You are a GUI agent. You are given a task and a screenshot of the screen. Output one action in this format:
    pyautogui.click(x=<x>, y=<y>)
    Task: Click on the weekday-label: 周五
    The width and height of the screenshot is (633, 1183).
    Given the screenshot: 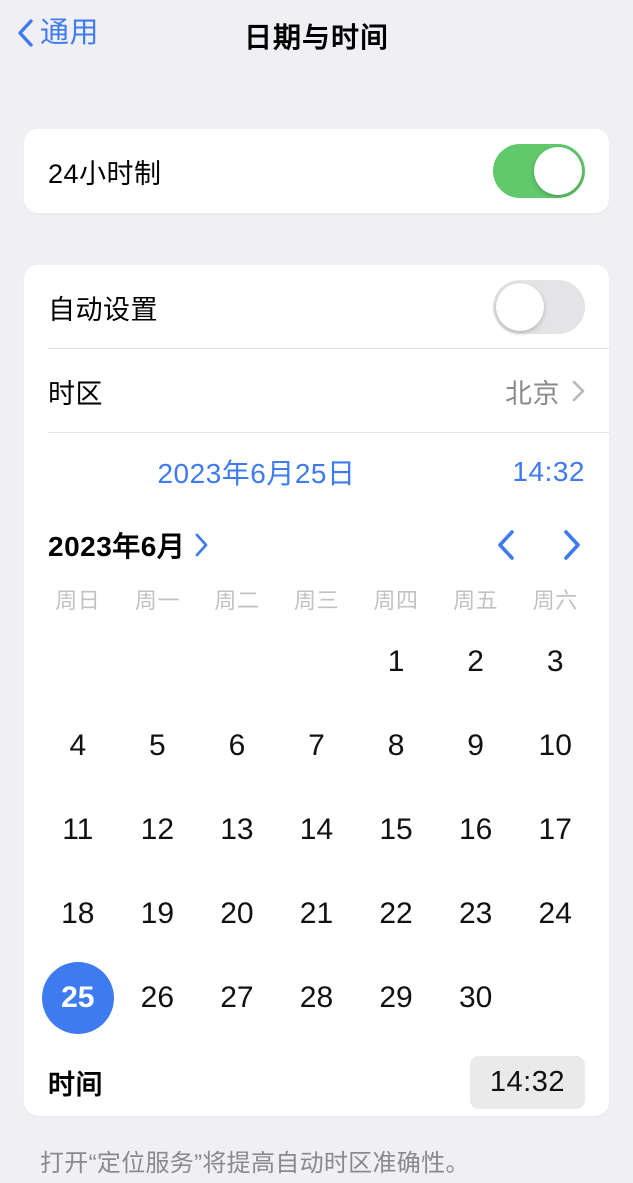 What is the action you would take?
    pyautogui.click(x=476, y=600)
    